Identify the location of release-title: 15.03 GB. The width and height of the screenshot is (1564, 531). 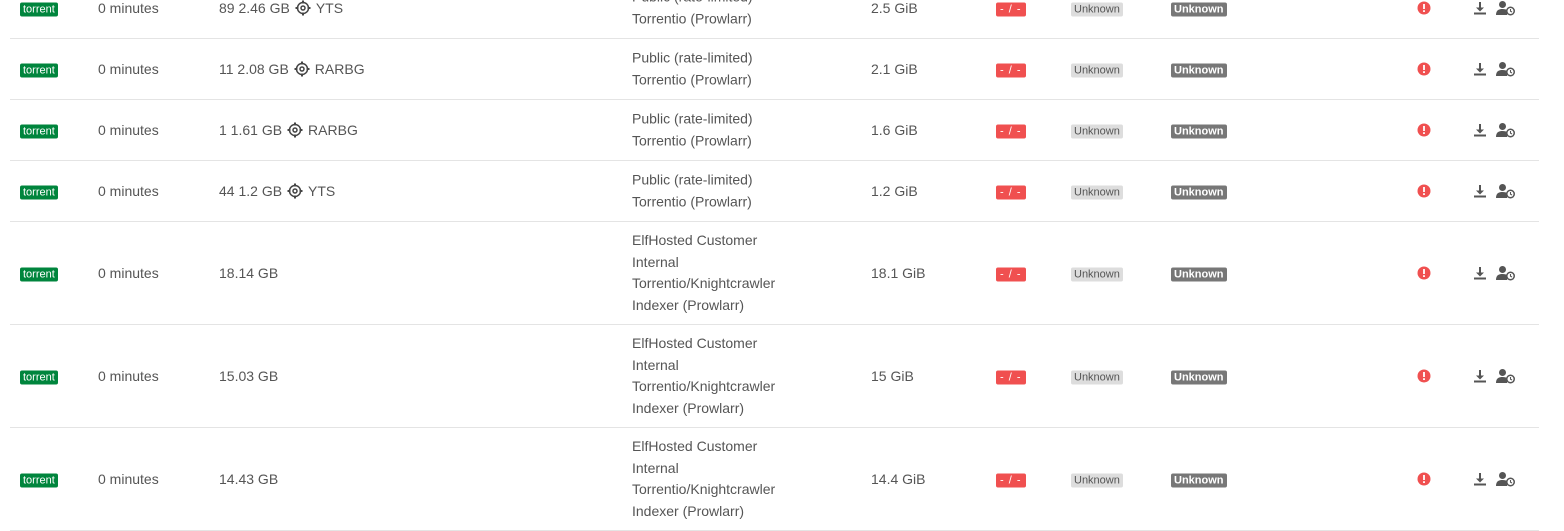
(248, 376).